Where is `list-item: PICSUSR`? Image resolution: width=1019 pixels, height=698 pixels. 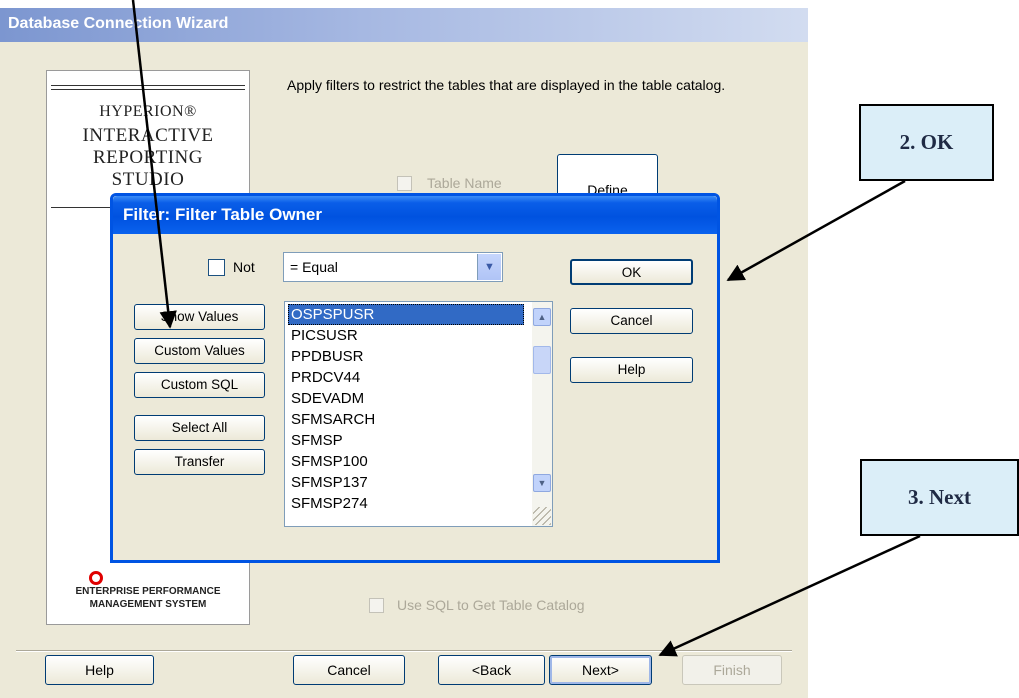 list-item: PICSUSR is located at coordinates (406, 335).